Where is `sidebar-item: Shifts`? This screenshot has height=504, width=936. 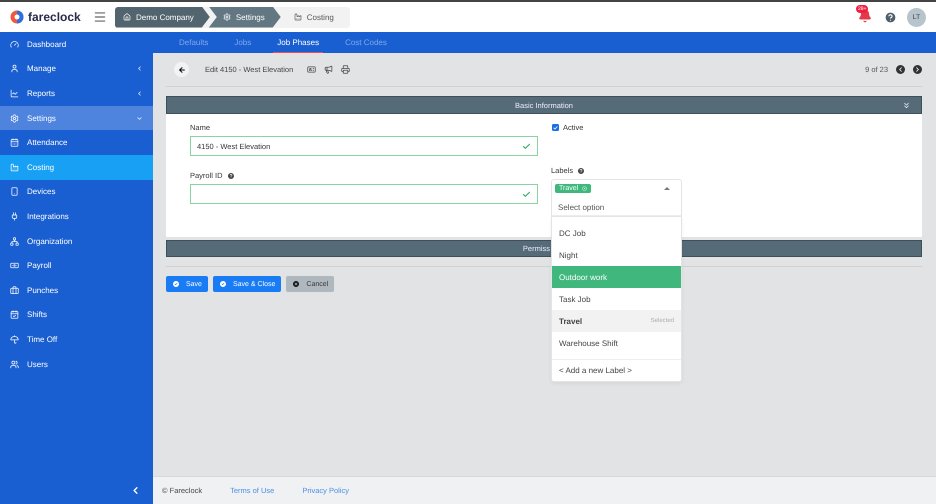
sidebar-item: Shifts is located at coordinates (76, 315).